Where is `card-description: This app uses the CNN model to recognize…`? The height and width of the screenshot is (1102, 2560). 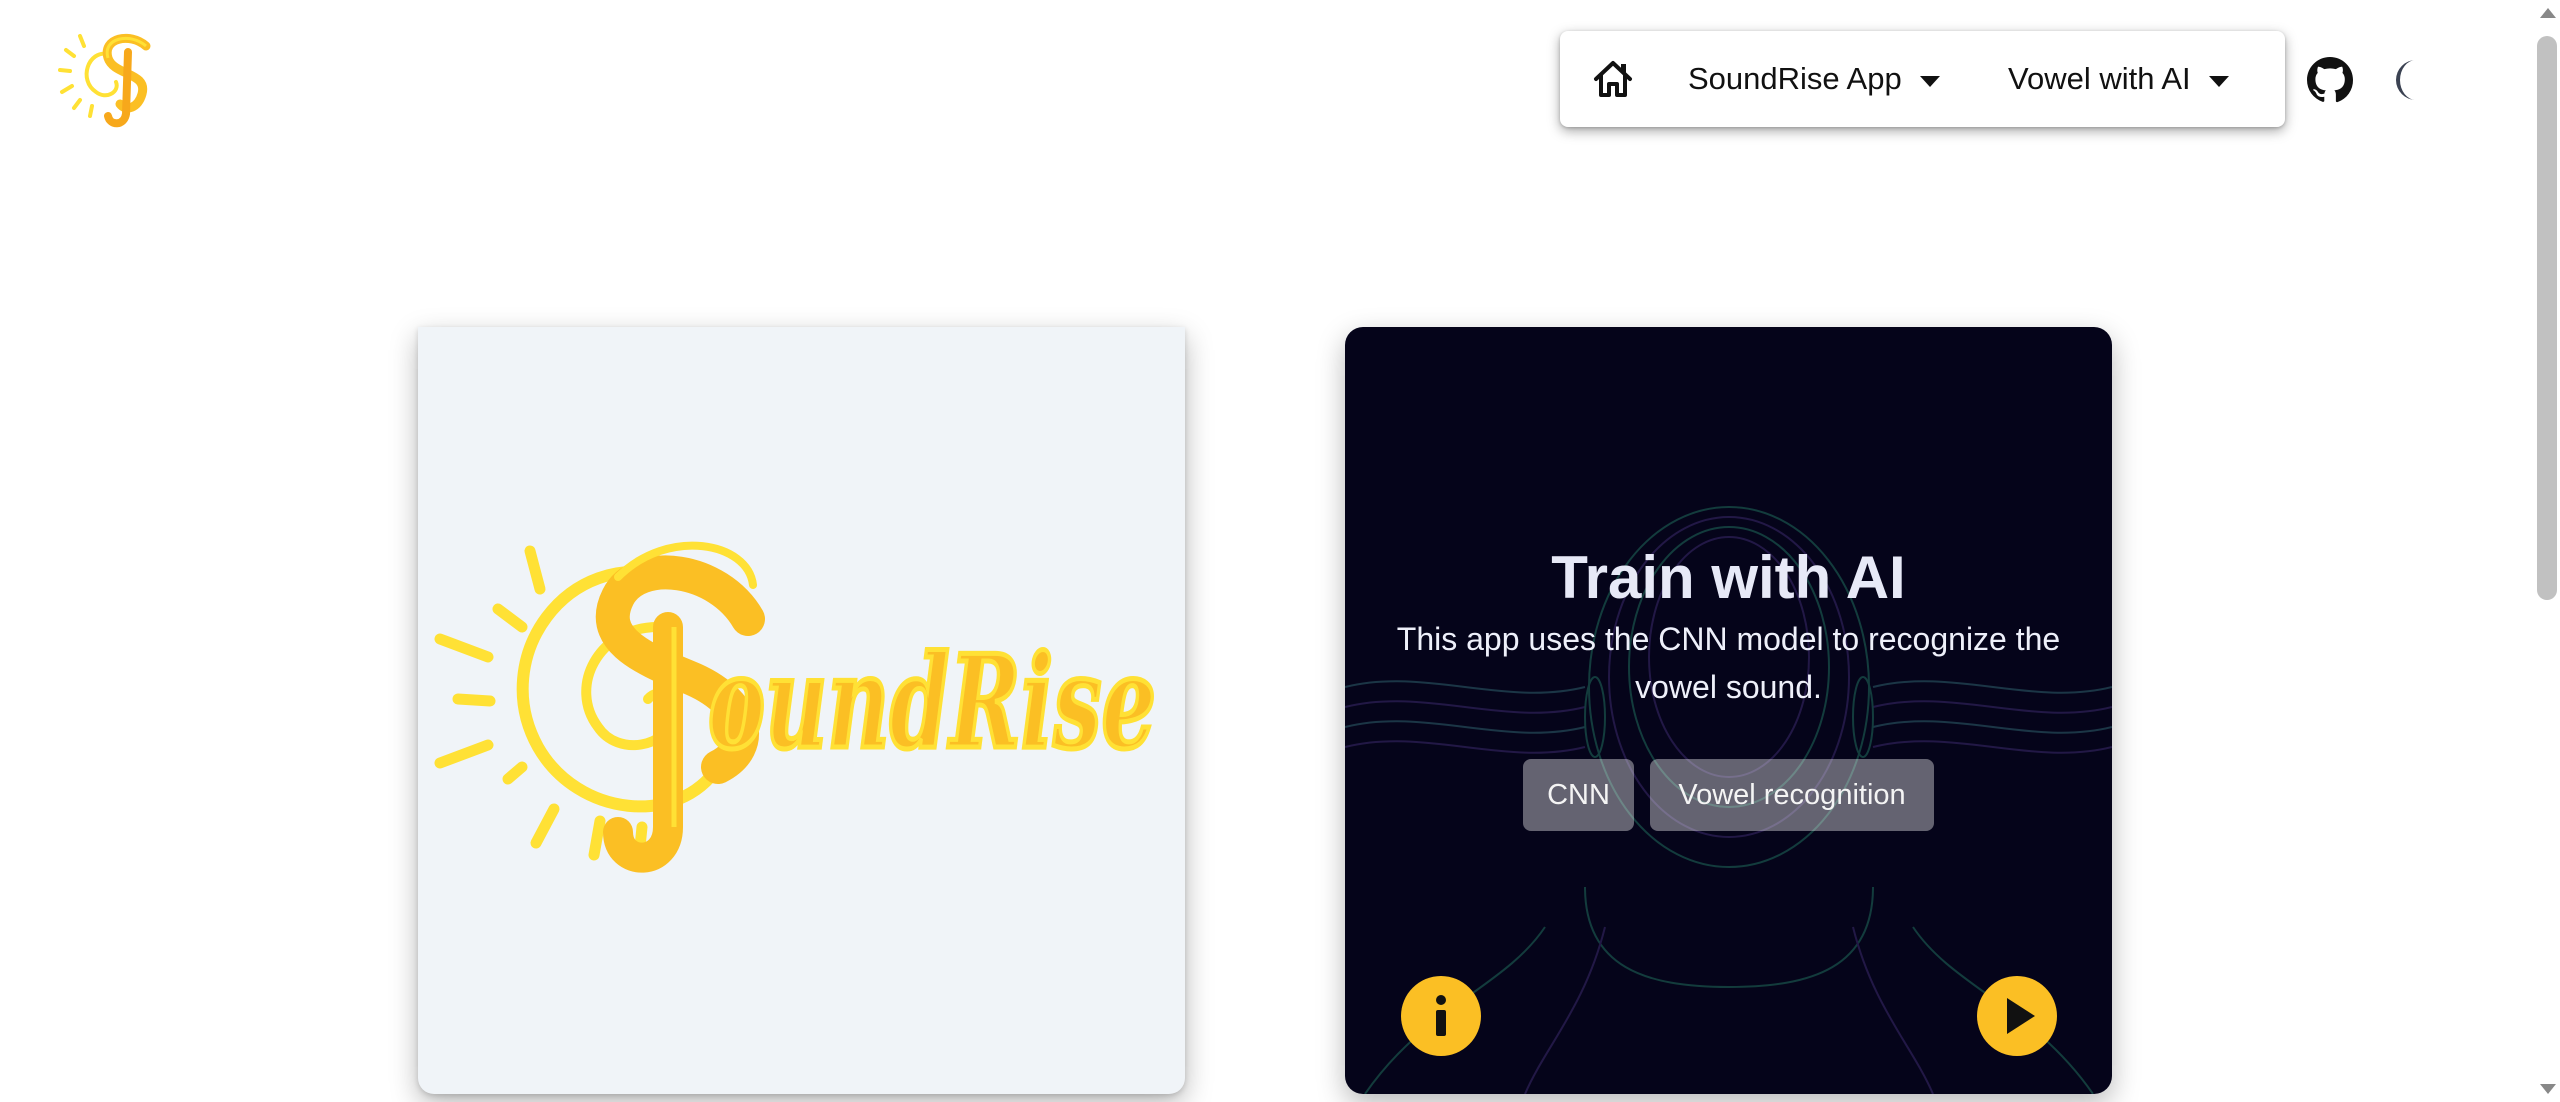
card-description: This app uses the CNN model to recognize… is located at coordinates (1728, 663).